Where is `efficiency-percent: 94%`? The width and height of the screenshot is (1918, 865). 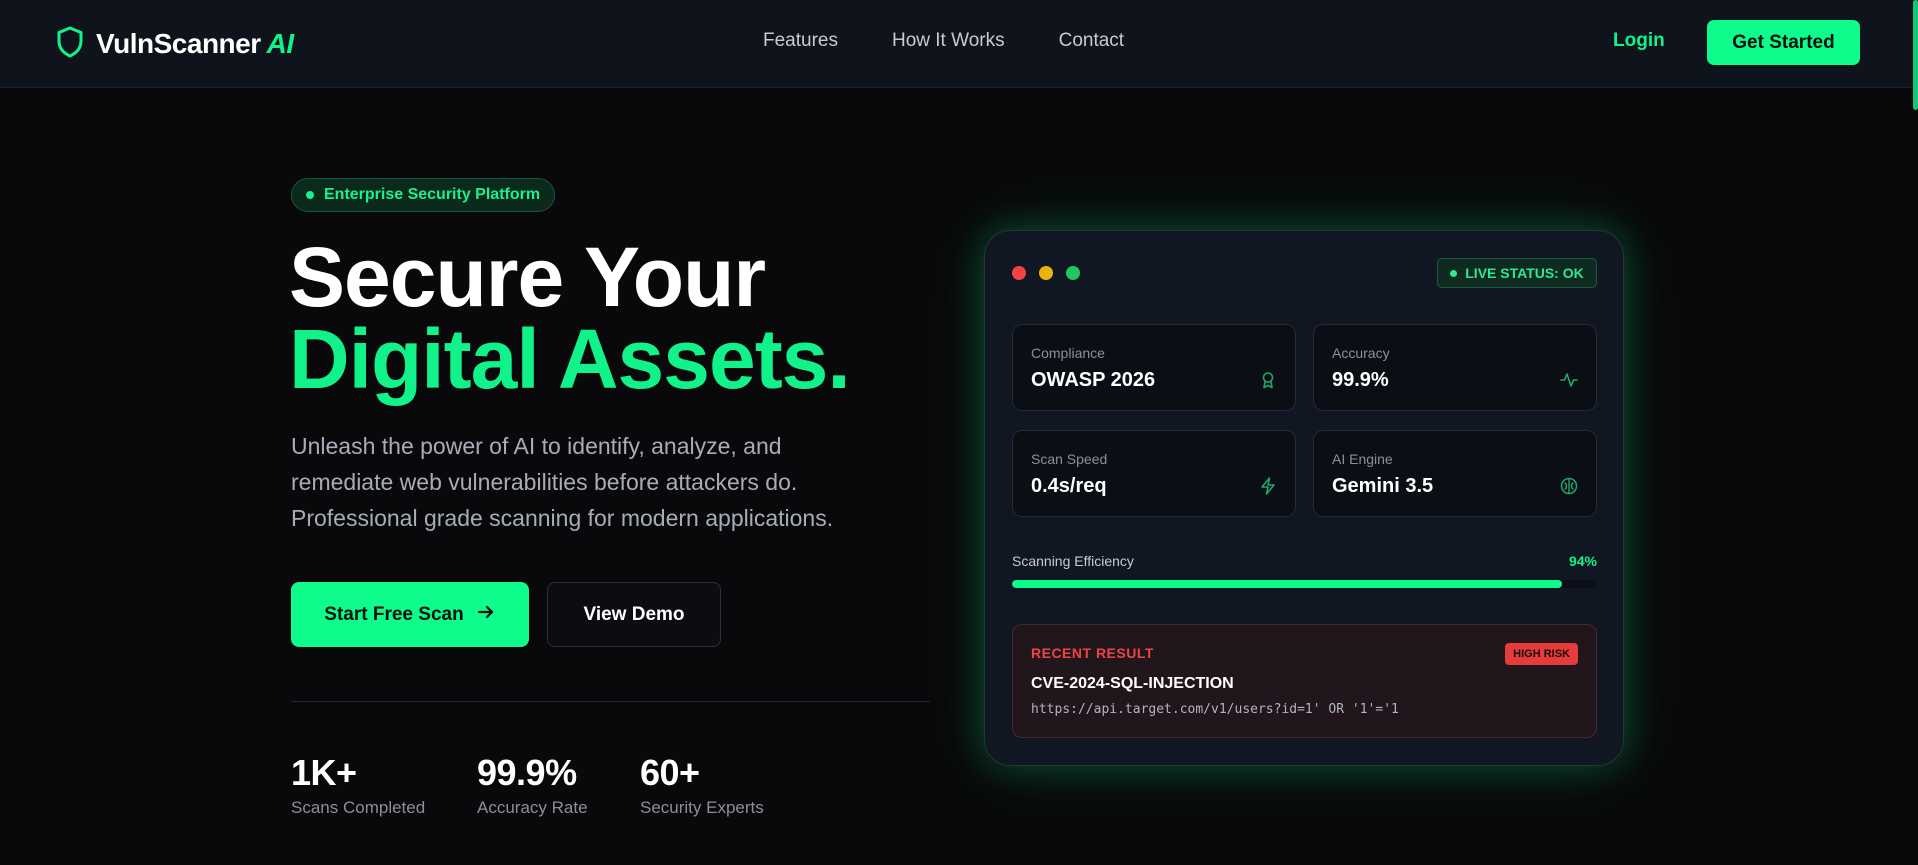
efficiency-percent: 94% is located at coordinates (1582, 561).